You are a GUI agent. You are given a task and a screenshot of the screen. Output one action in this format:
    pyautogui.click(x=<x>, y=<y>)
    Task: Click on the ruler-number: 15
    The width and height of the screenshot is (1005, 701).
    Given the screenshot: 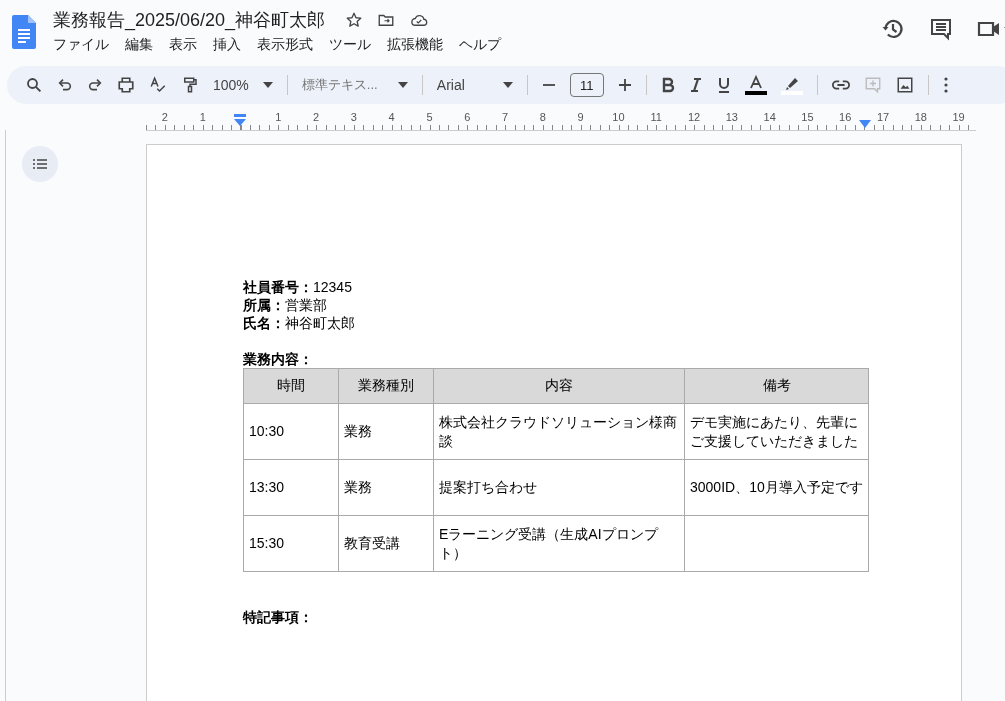 What is the action you would take?
    pyautogui.click(x=807, y=118)
    